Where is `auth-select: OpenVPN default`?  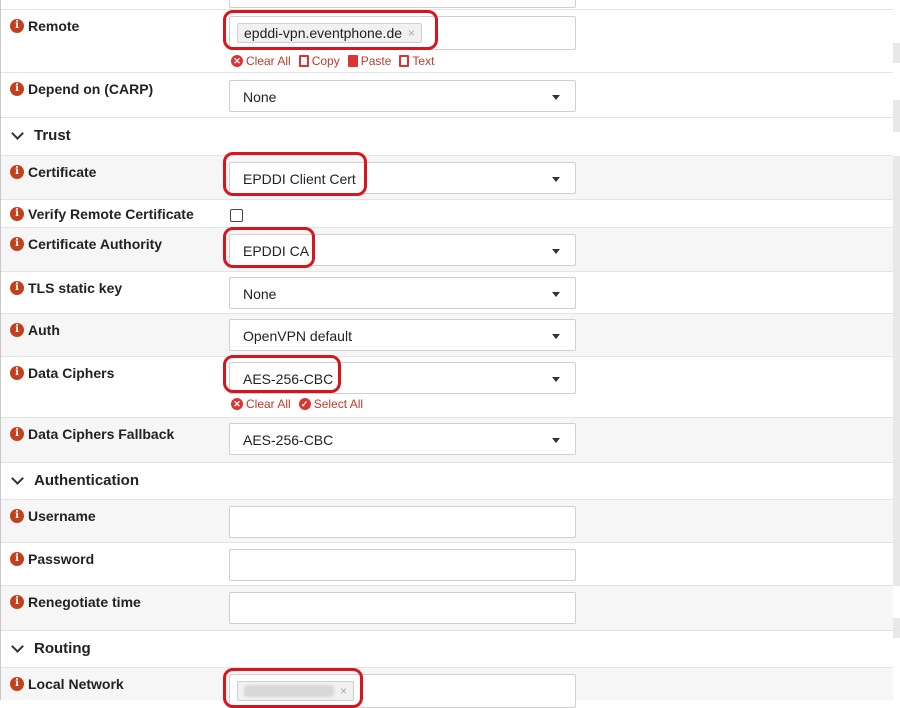 auth-select: OpenVPN default is located at coordinates (402, 335).